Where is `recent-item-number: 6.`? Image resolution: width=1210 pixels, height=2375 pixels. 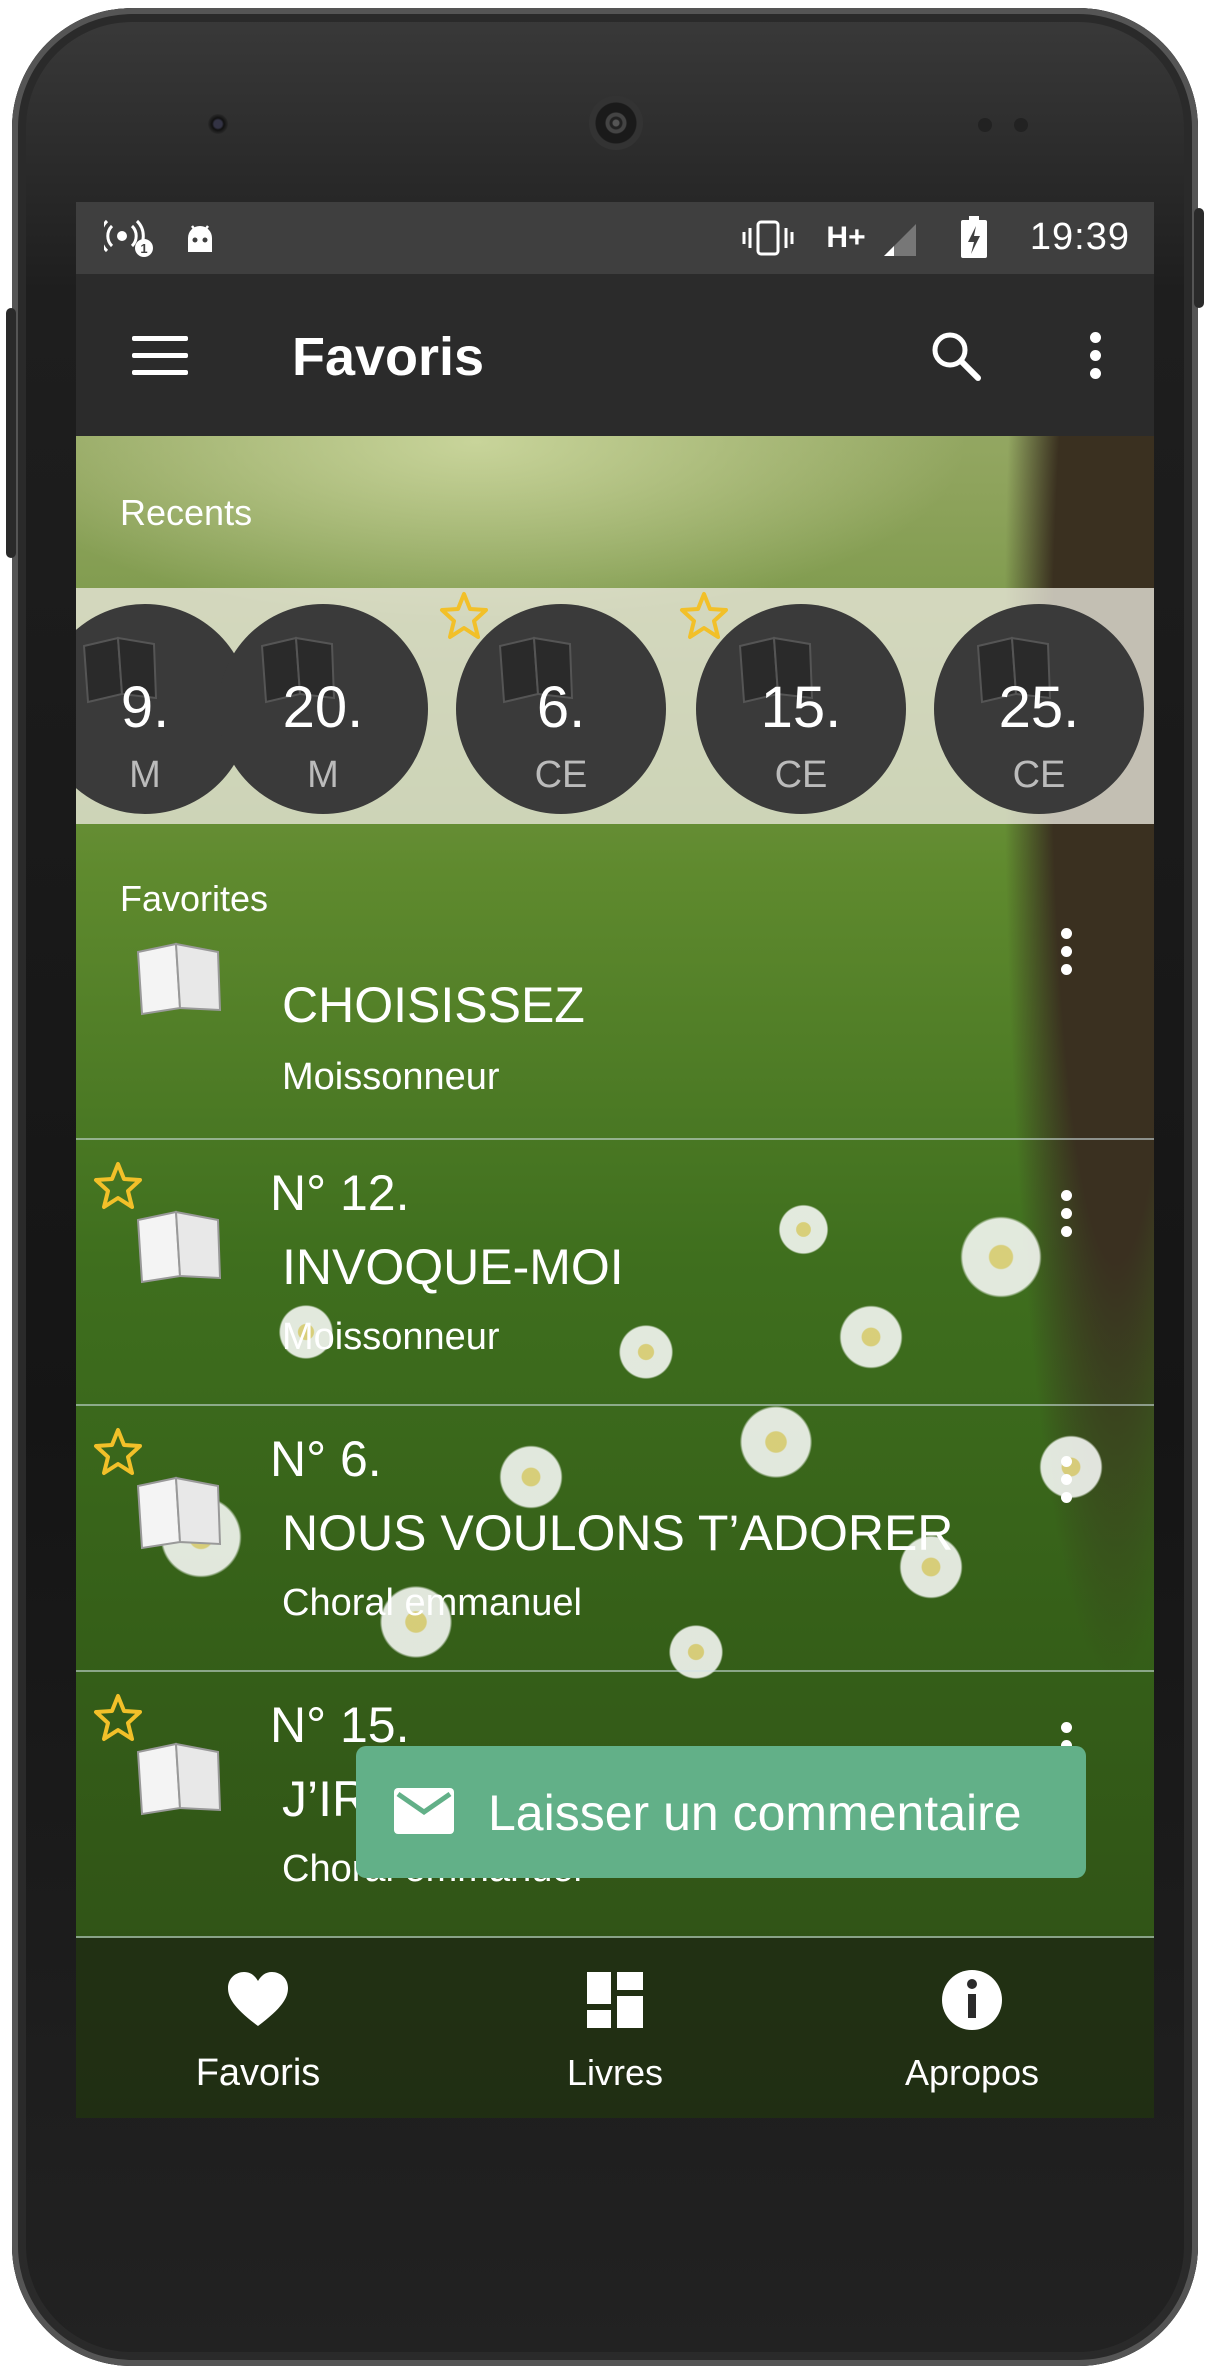 recent-item-number: 6. is located at coordinates (561, 707).